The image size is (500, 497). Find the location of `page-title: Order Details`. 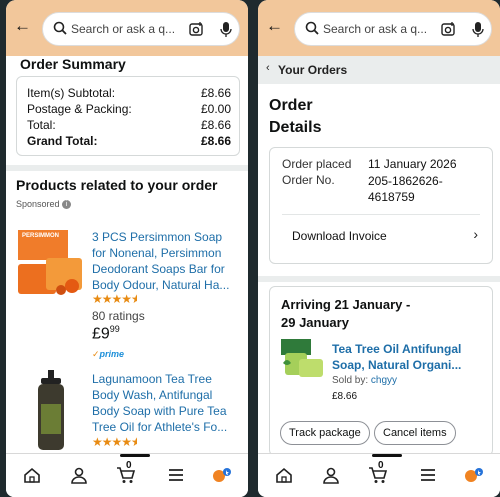

page-title: Order Details is located at coordinates (295, 117).